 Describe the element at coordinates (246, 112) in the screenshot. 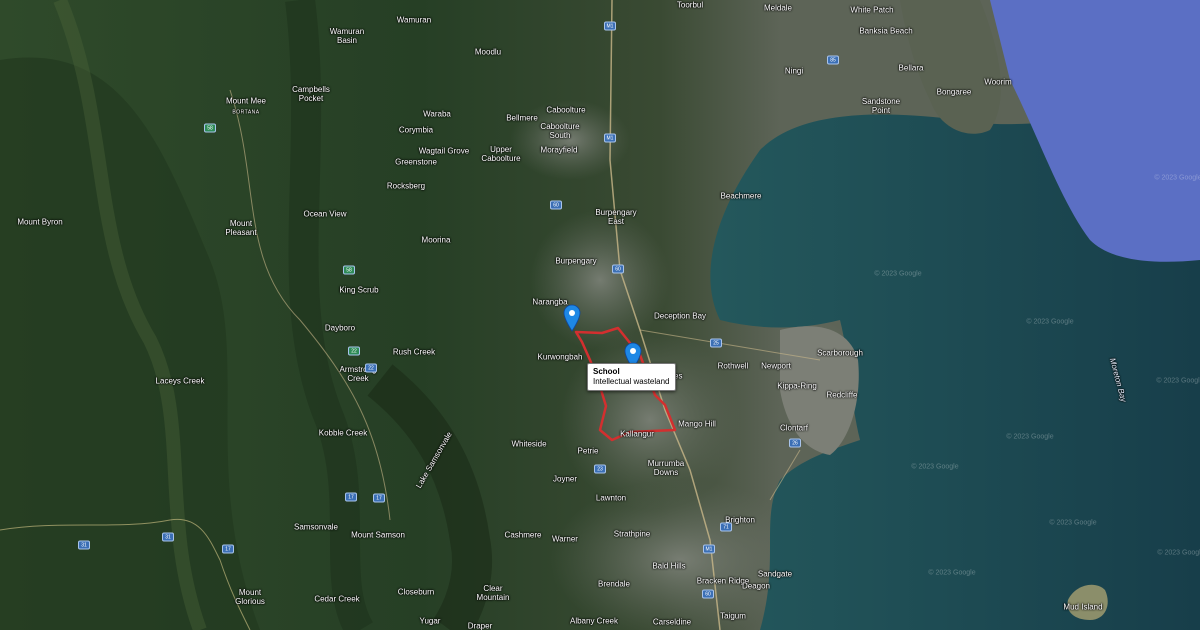

I see `place-label-bortana: BORTANA` at that location.